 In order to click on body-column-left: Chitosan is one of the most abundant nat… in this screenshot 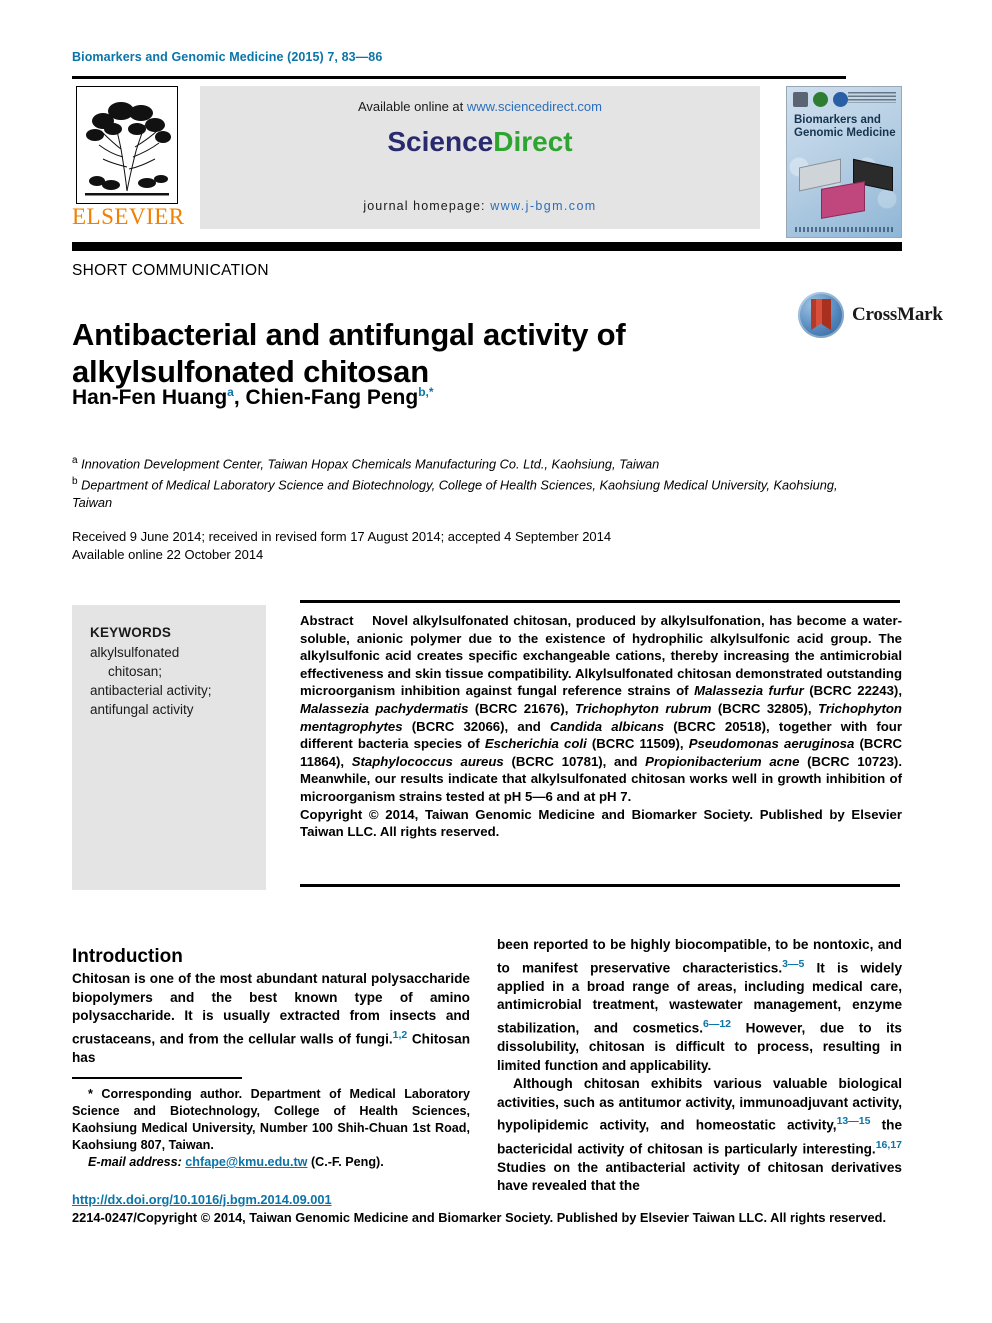, I will do `click(271, 1019)`.